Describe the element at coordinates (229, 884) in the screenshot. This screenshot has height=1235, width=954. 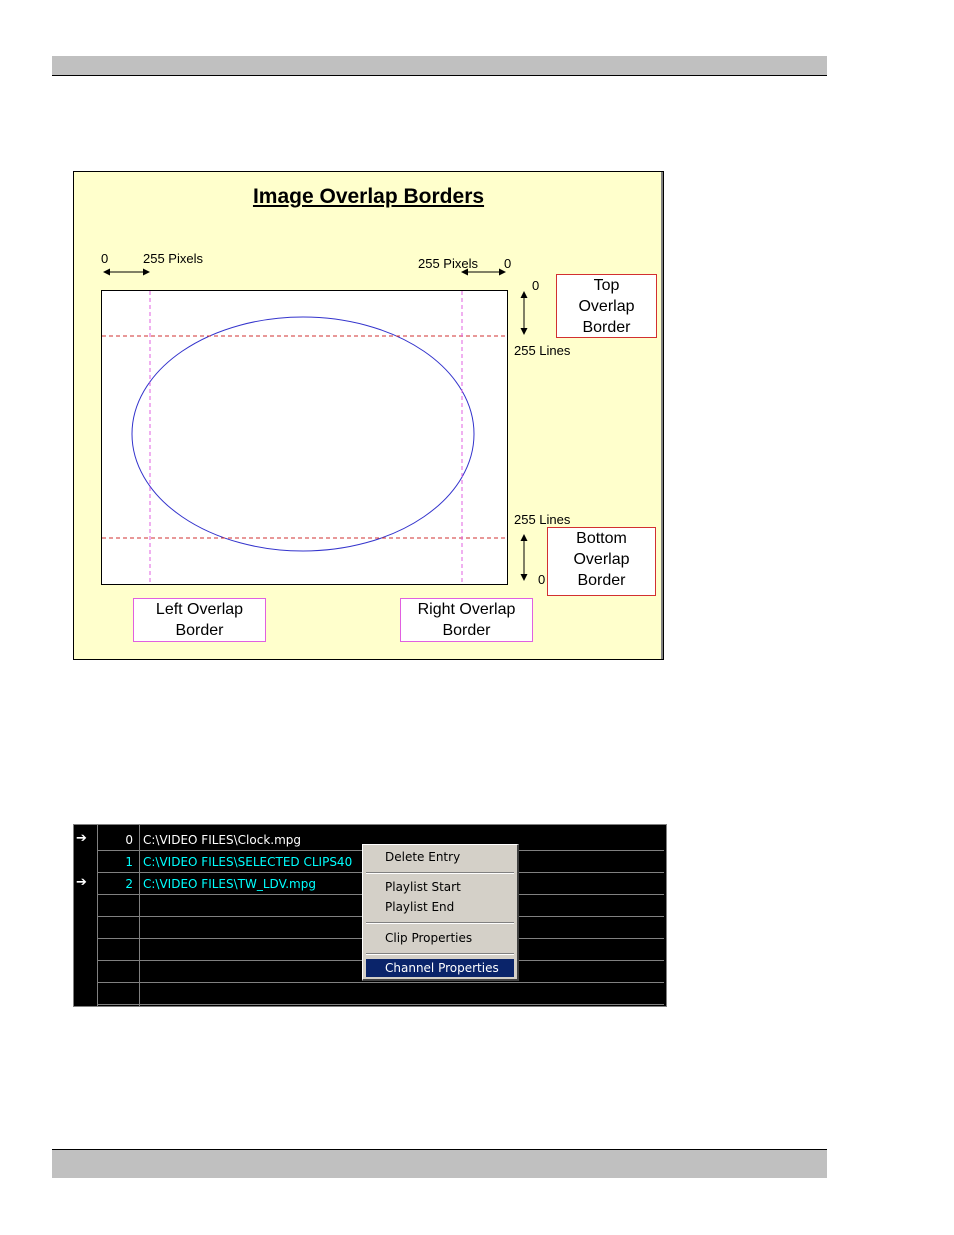
I see `row-file-path: C:\VIDEO FILES\TW_LDV.mpg` at that location.